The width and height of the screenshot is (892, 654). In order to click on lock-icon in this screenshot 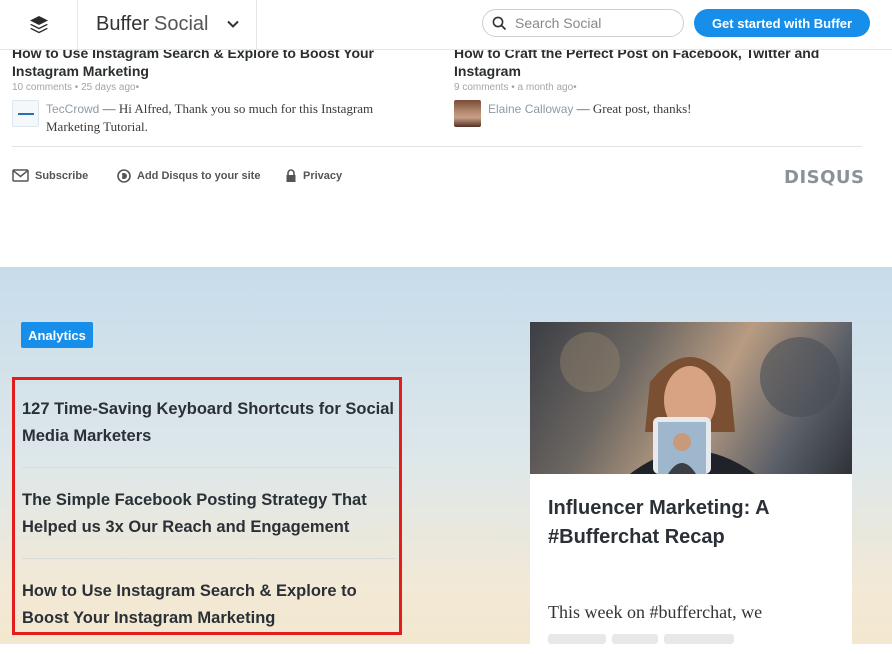, I will do `click(291, 175)`.